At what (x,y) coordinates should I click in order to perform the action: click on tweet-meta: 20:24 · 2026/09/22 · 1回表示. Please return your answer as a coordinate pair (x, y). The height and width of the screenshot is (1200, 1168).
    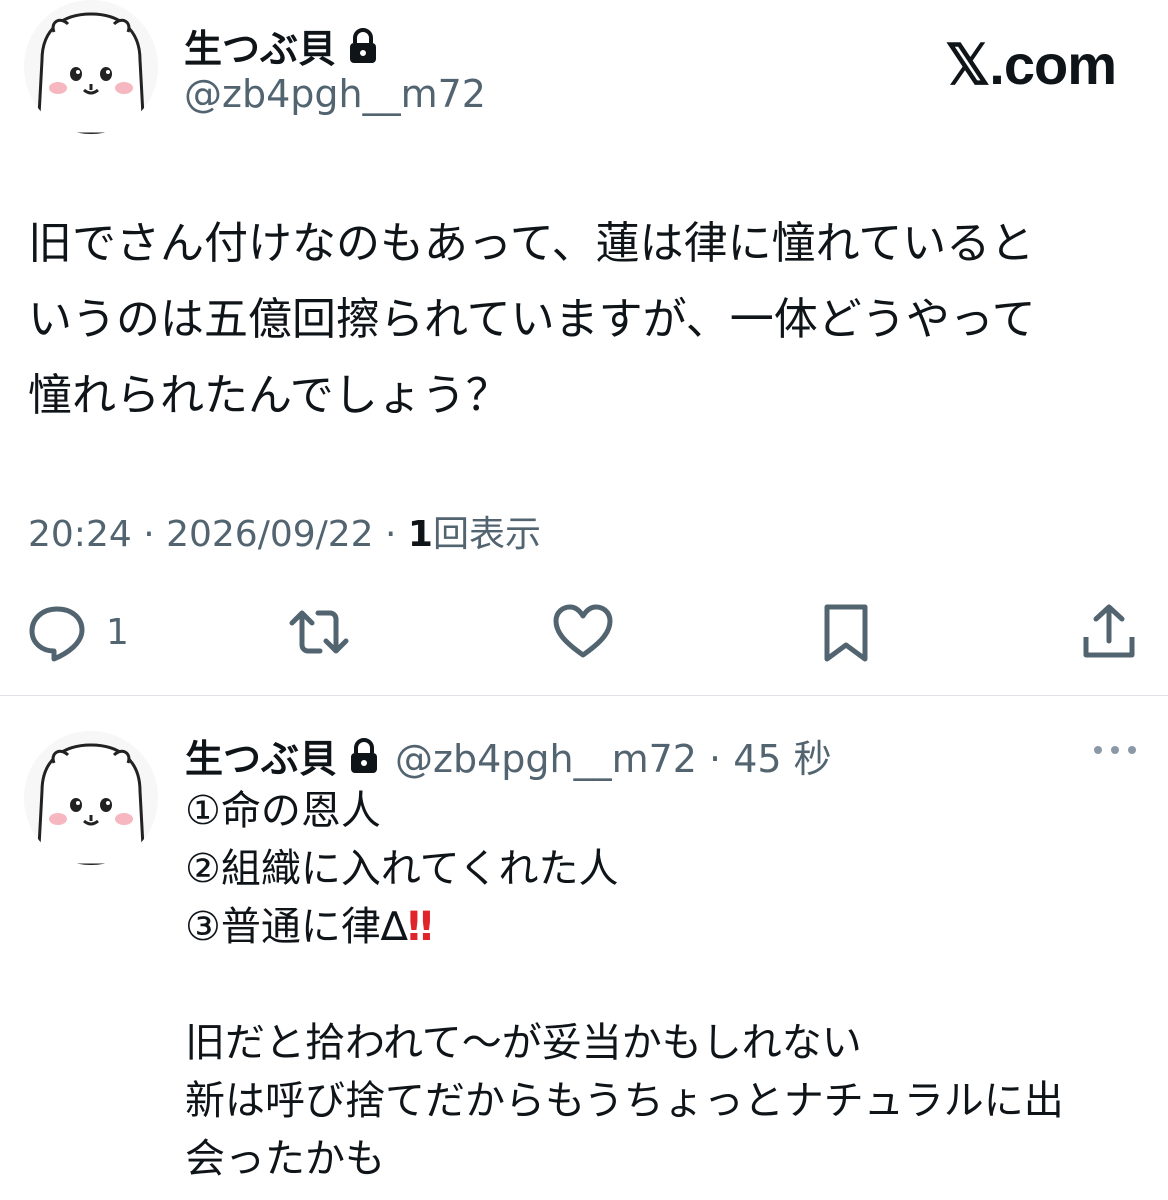
    Looking at the image, I should click on (284, 531).